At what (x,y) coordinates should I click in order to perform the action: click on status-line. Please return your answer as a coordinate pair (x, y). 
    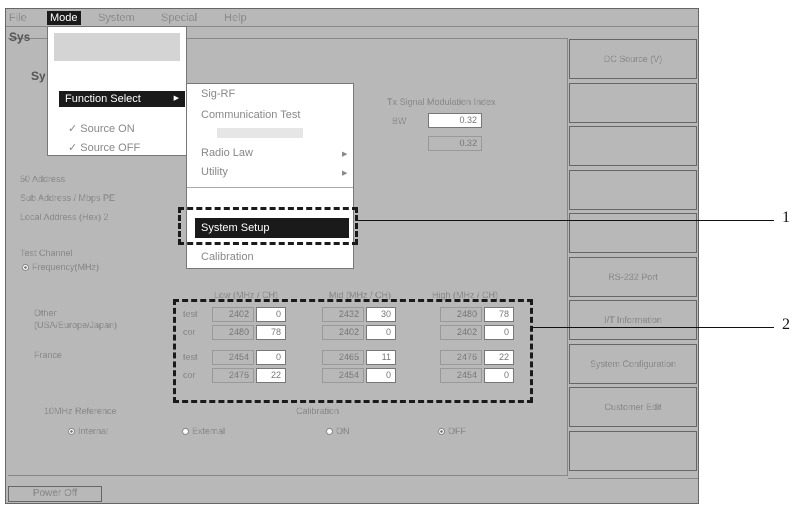
    Looking at the image, I should click on (633, 478).